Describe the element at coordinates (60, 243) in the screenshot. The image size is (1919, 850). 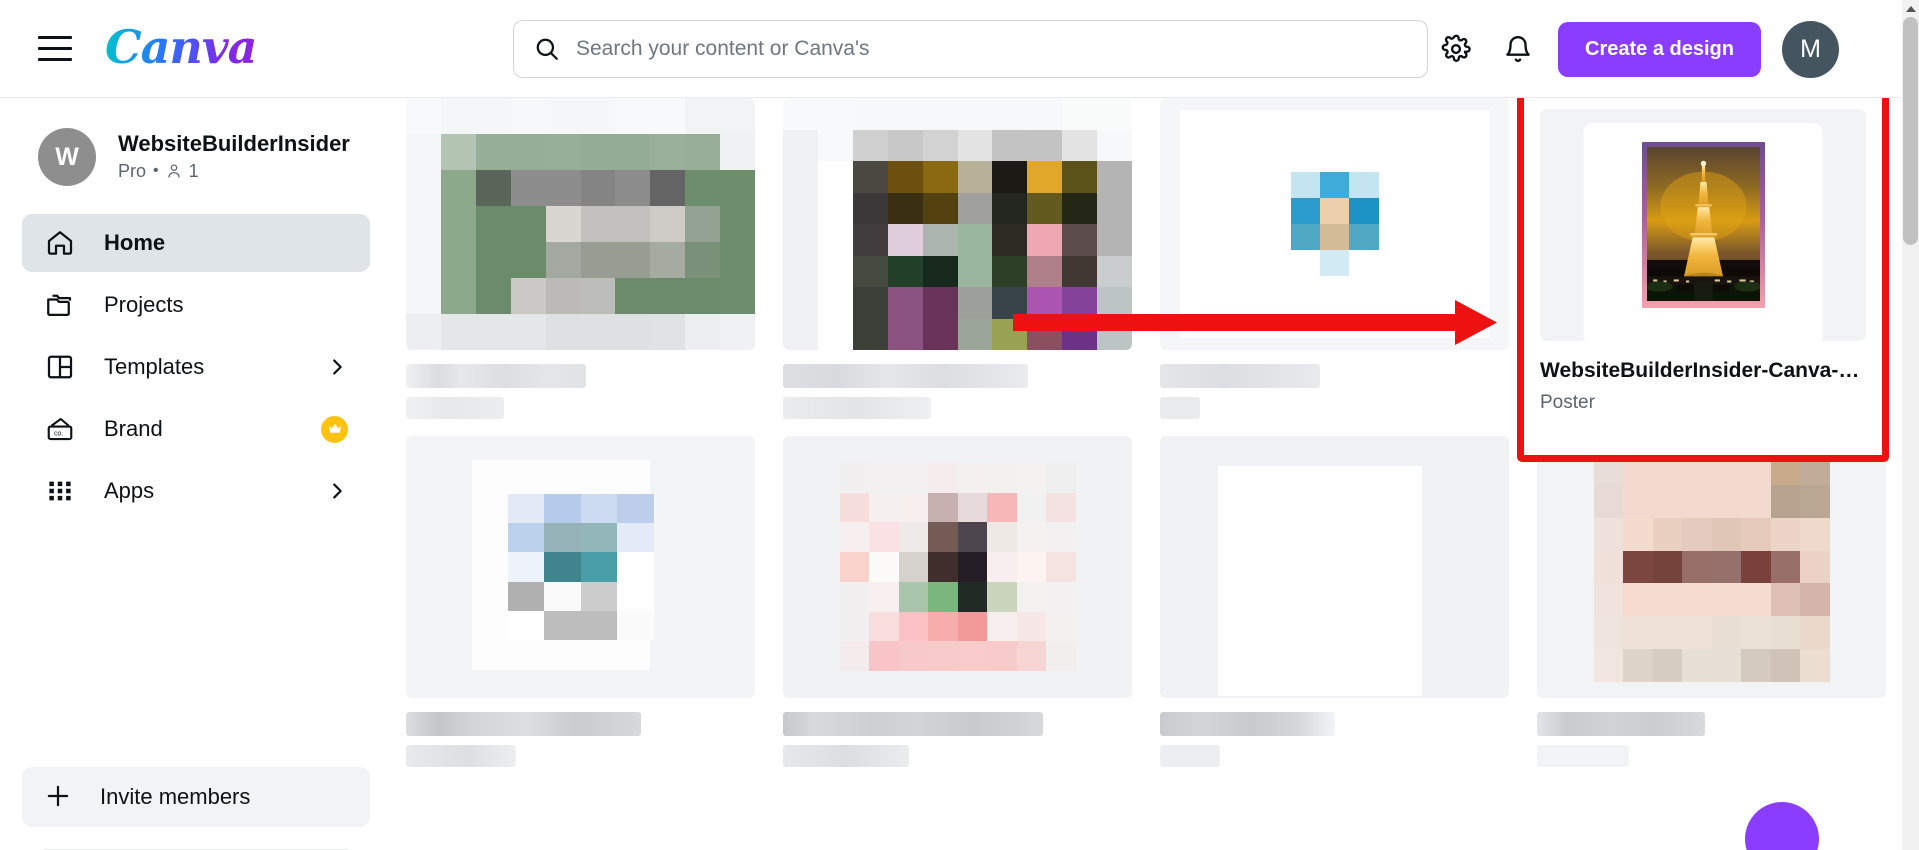
I see `home-icon` at that location.